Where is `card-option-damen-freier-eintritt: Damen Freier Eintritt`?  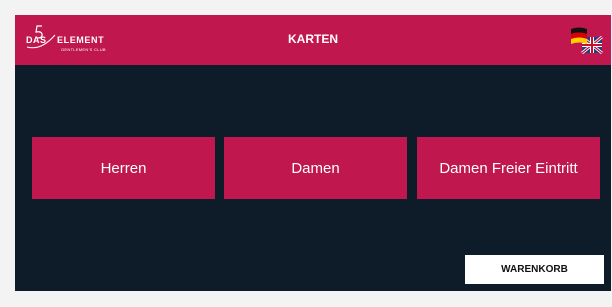 card-option-damen-freier-eintritt: Damen Freier Eintritt is located at coordinates (508, 168).